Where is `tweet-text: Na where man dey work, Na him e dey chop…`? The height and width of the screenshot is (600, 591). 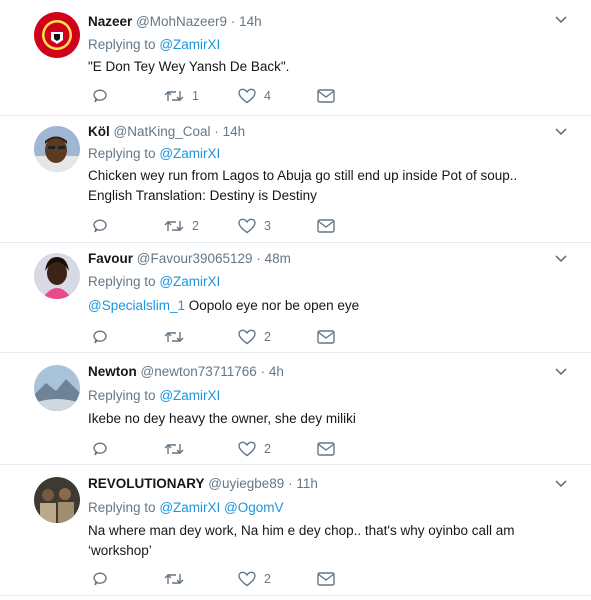 tweet-text: Na where man dey work, Na him e dey chop… is located at coordinates (328, 541).